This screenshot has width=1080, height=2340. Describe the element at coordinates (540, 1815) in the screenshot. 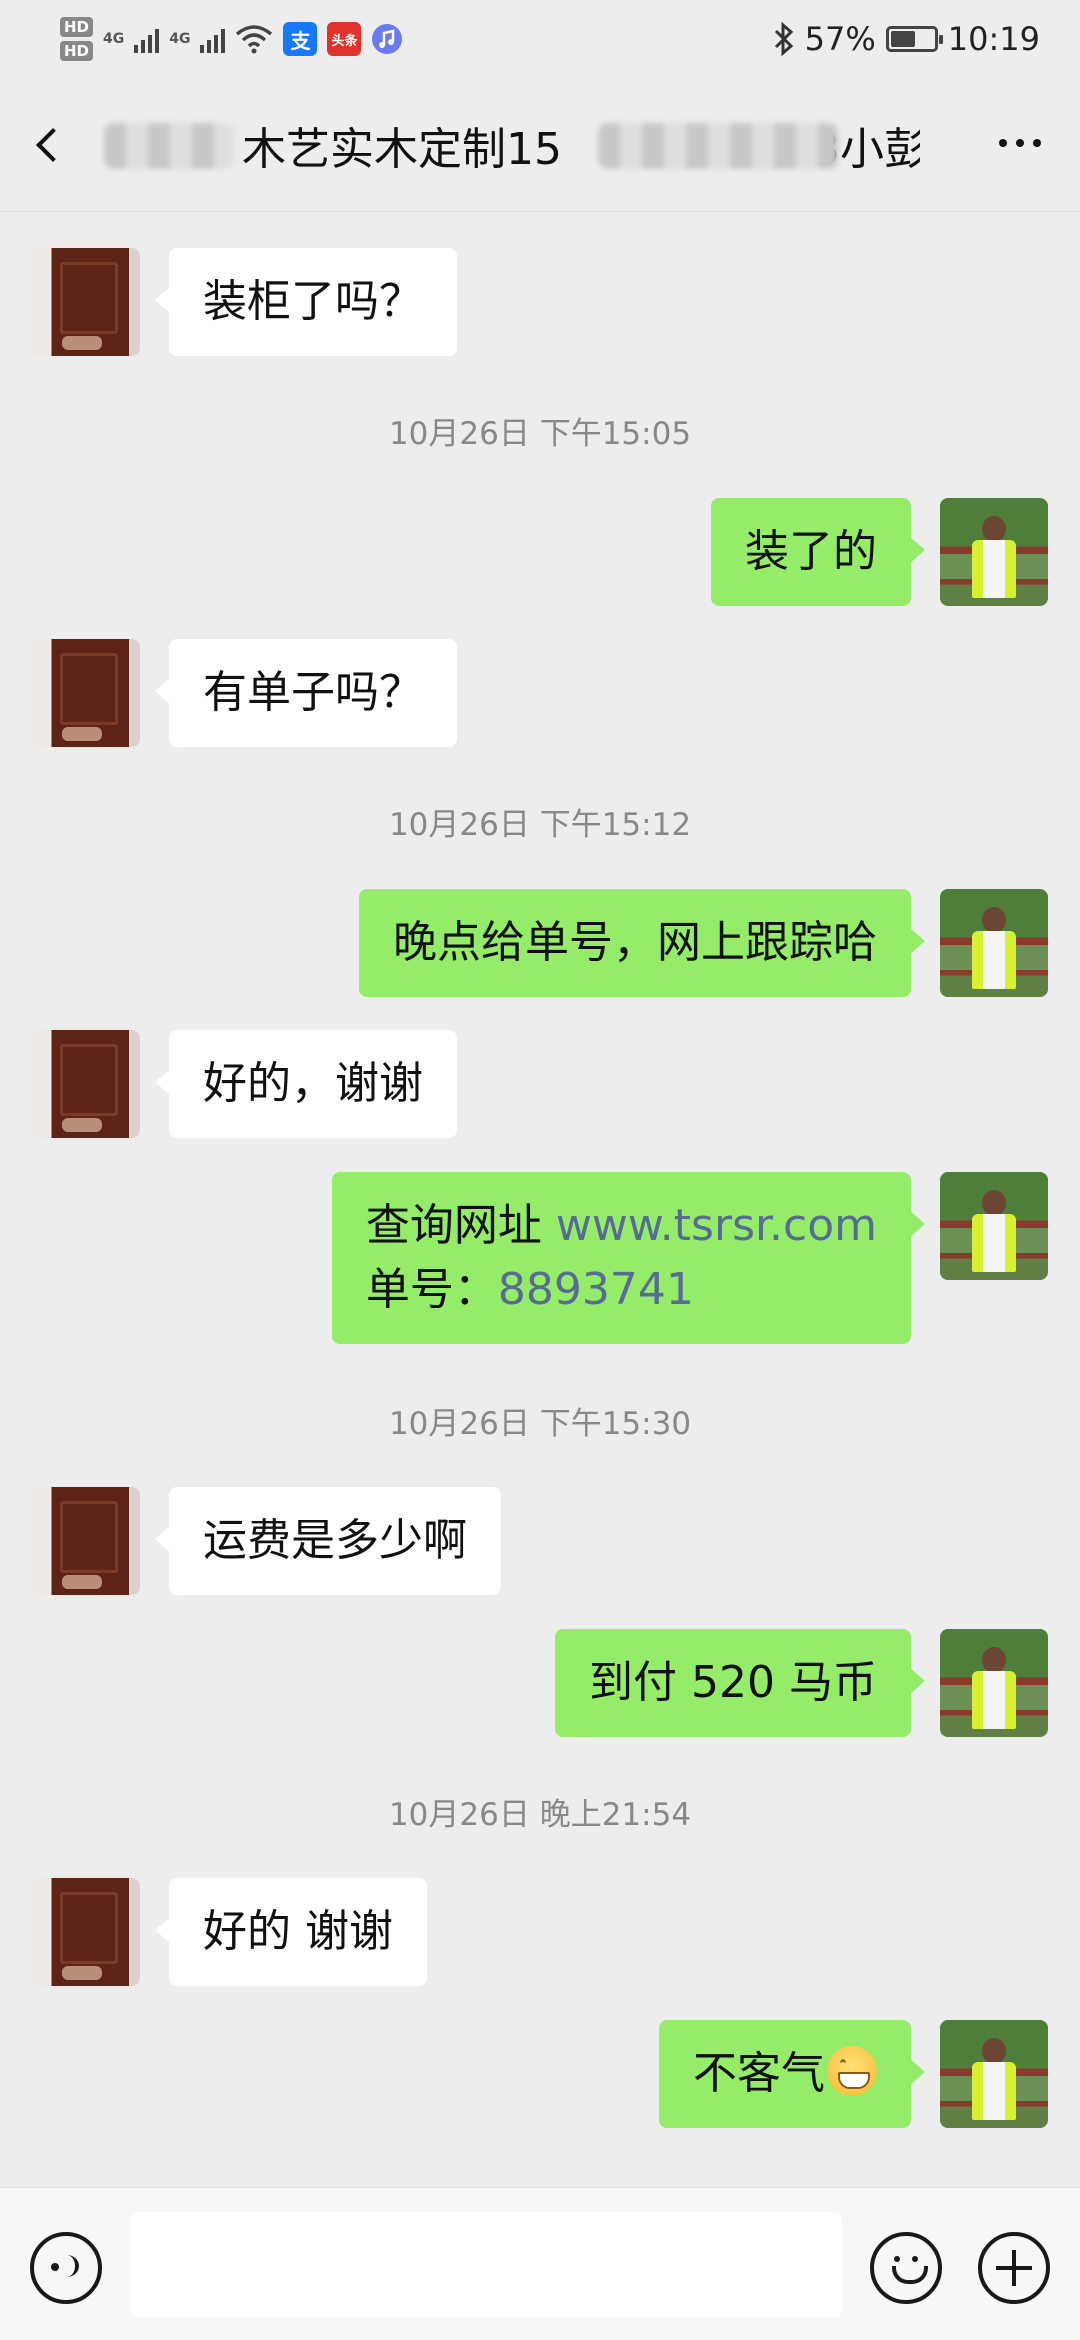

I see `message-timestamp: 10月26日 晚上21:54` at that location.